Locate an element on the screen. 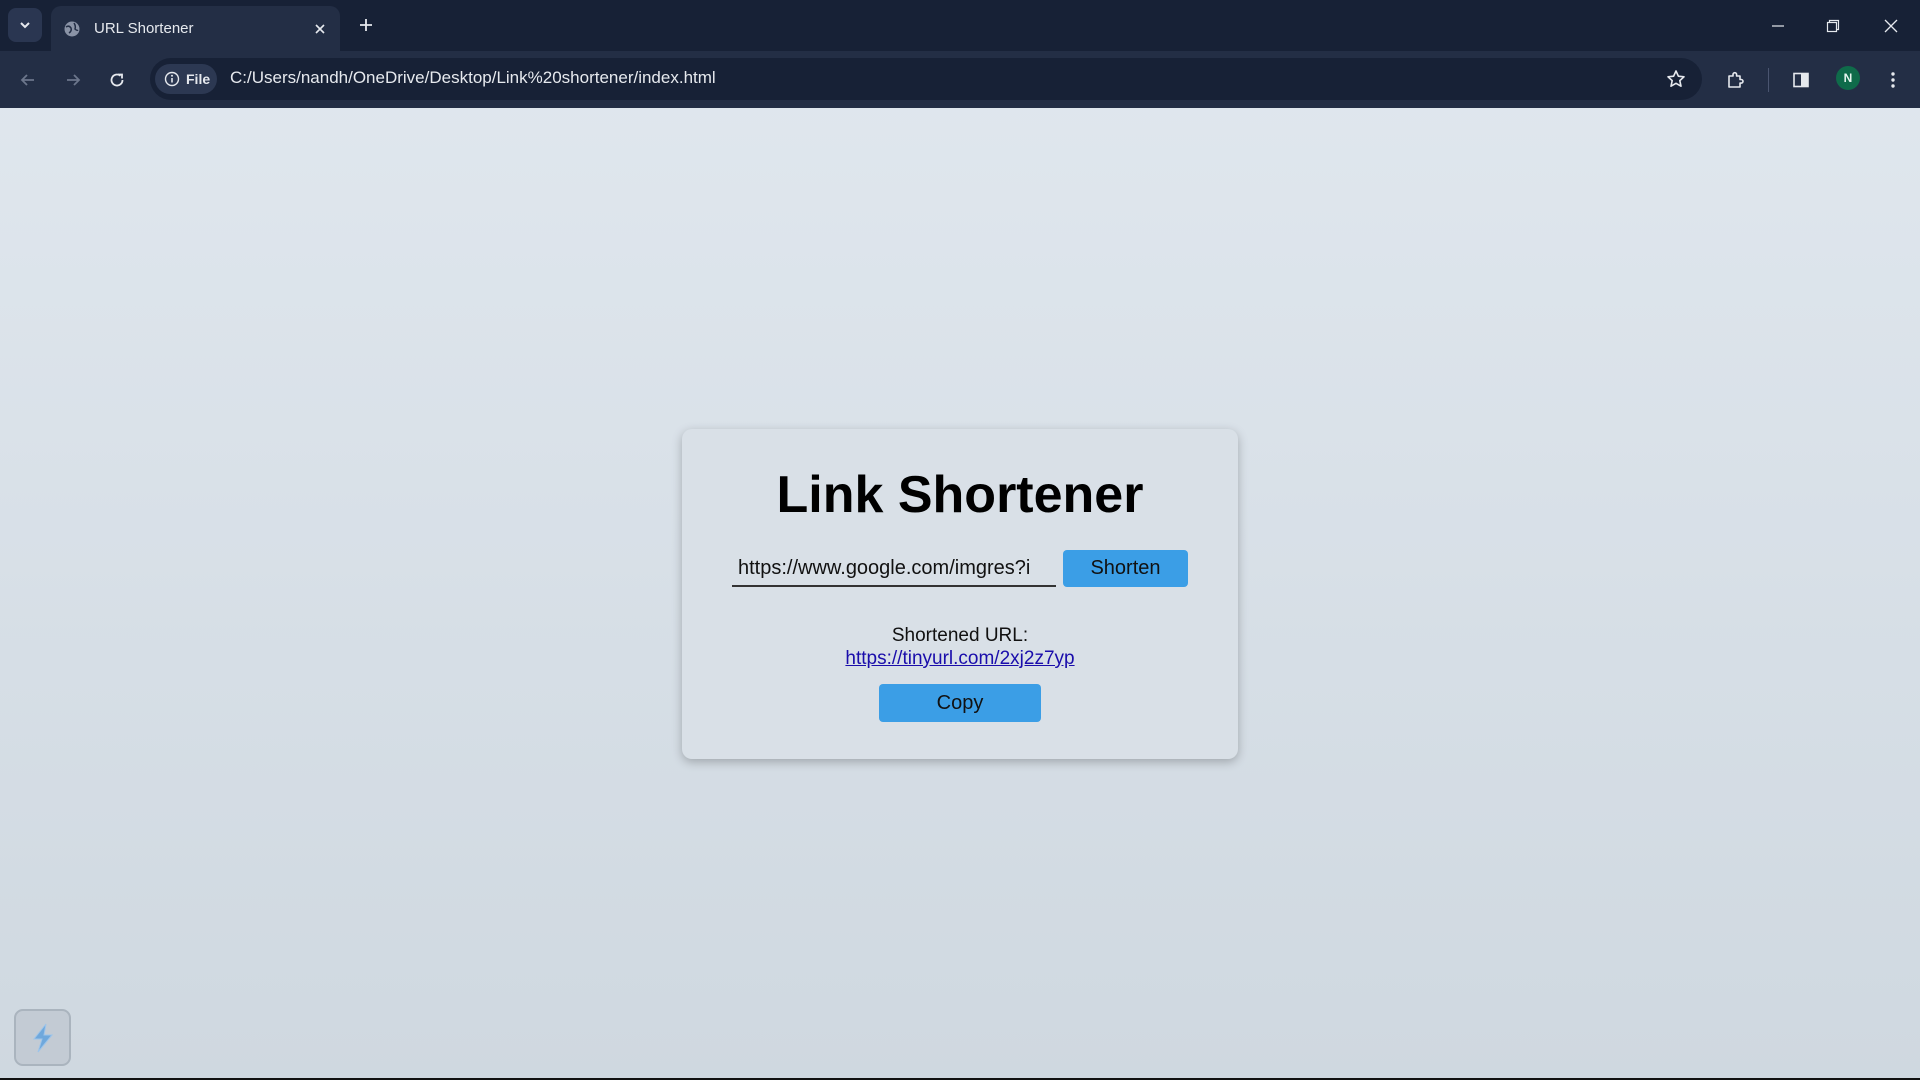  side-panel-button is located at coordinates (1801, 80).